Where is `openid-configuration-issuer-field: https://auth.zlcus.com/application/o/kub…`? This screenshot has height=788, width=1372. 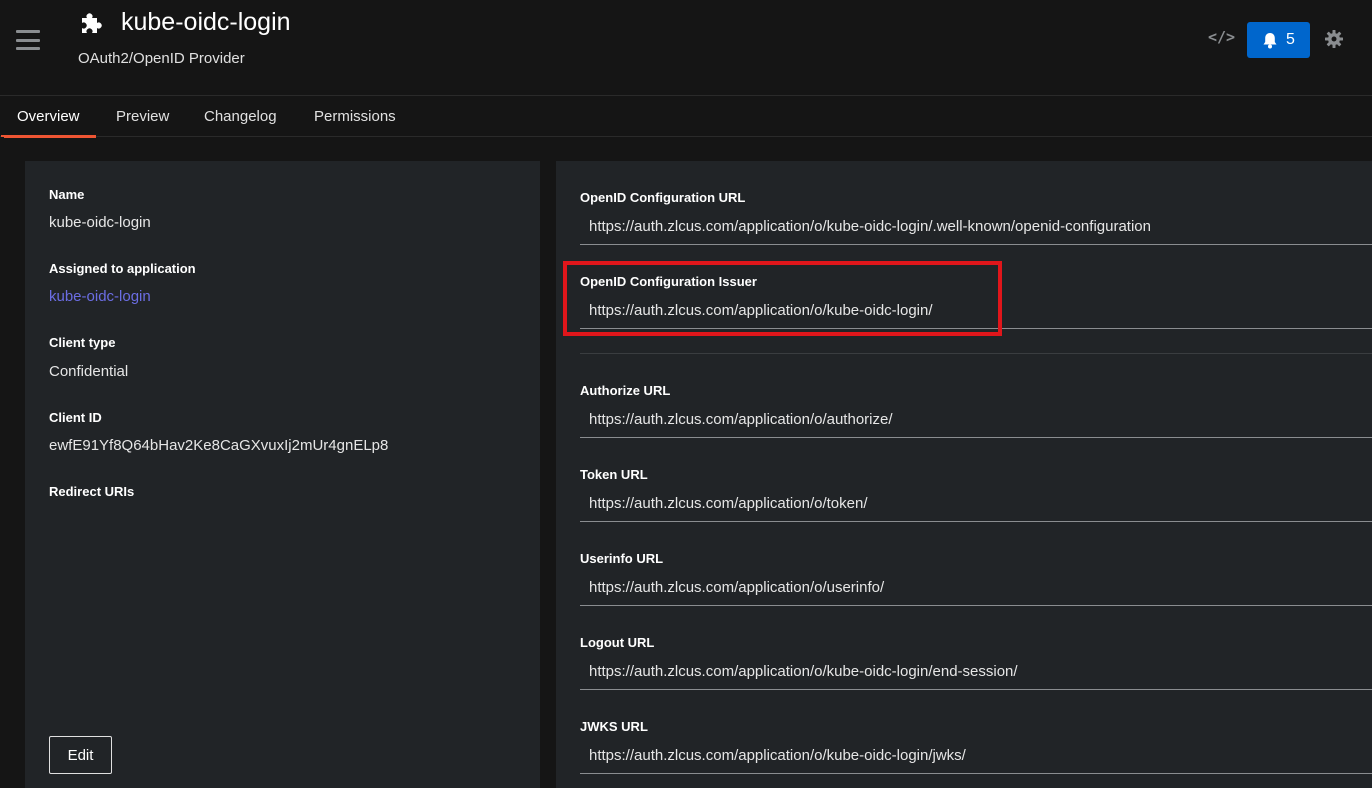
openid-configuration-issuer-field: https://auth.zlcus.com/application/o/kub… is located at coordinates (976, 311).